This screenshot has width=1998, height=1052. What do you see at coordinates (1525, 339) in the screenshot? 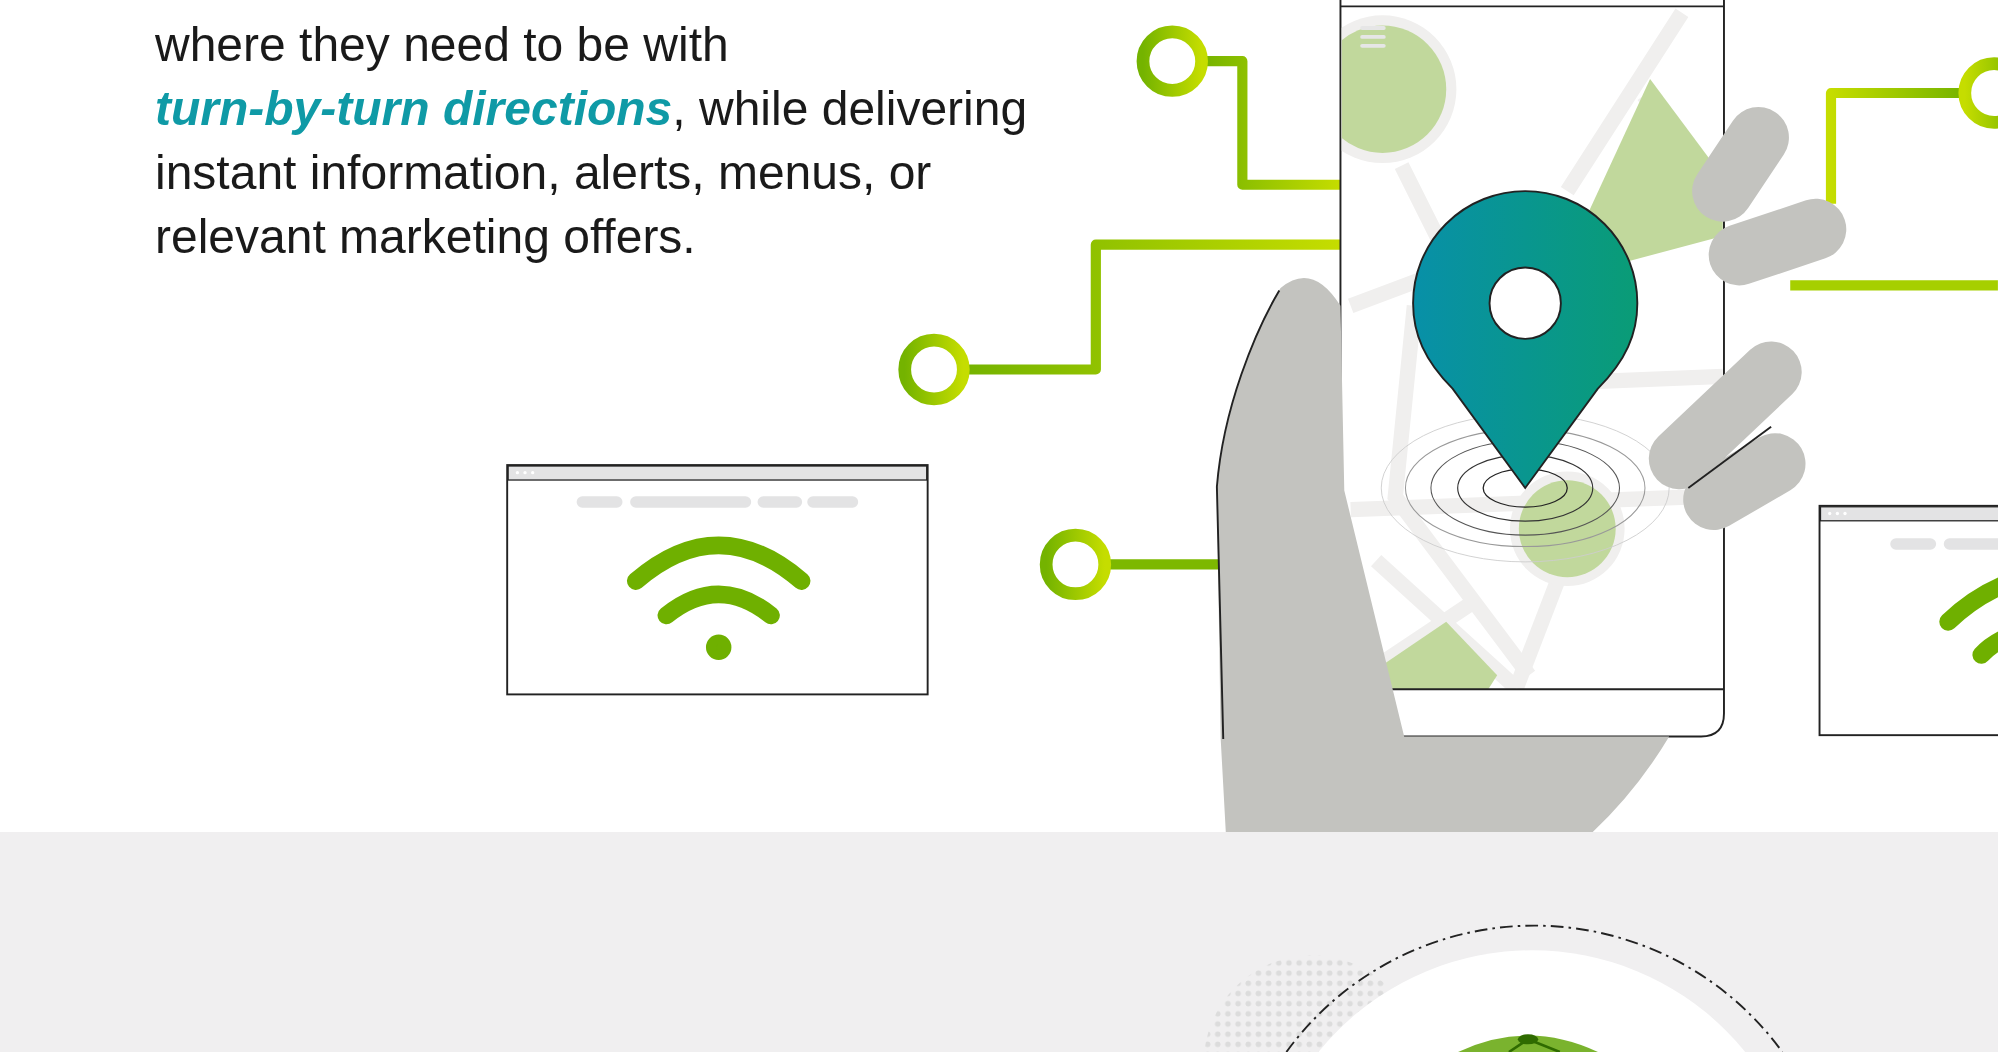
I see `map-pin-icon` at bounding box center [1525, 339].